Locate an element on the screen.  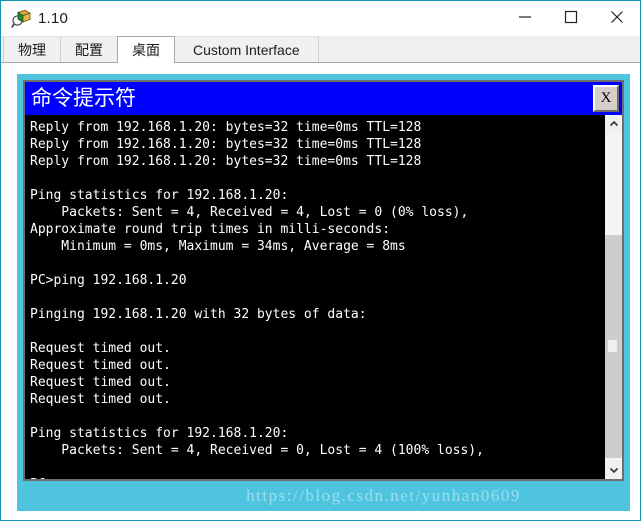
scrollbar-down-button is located at coordinates (613, 470).